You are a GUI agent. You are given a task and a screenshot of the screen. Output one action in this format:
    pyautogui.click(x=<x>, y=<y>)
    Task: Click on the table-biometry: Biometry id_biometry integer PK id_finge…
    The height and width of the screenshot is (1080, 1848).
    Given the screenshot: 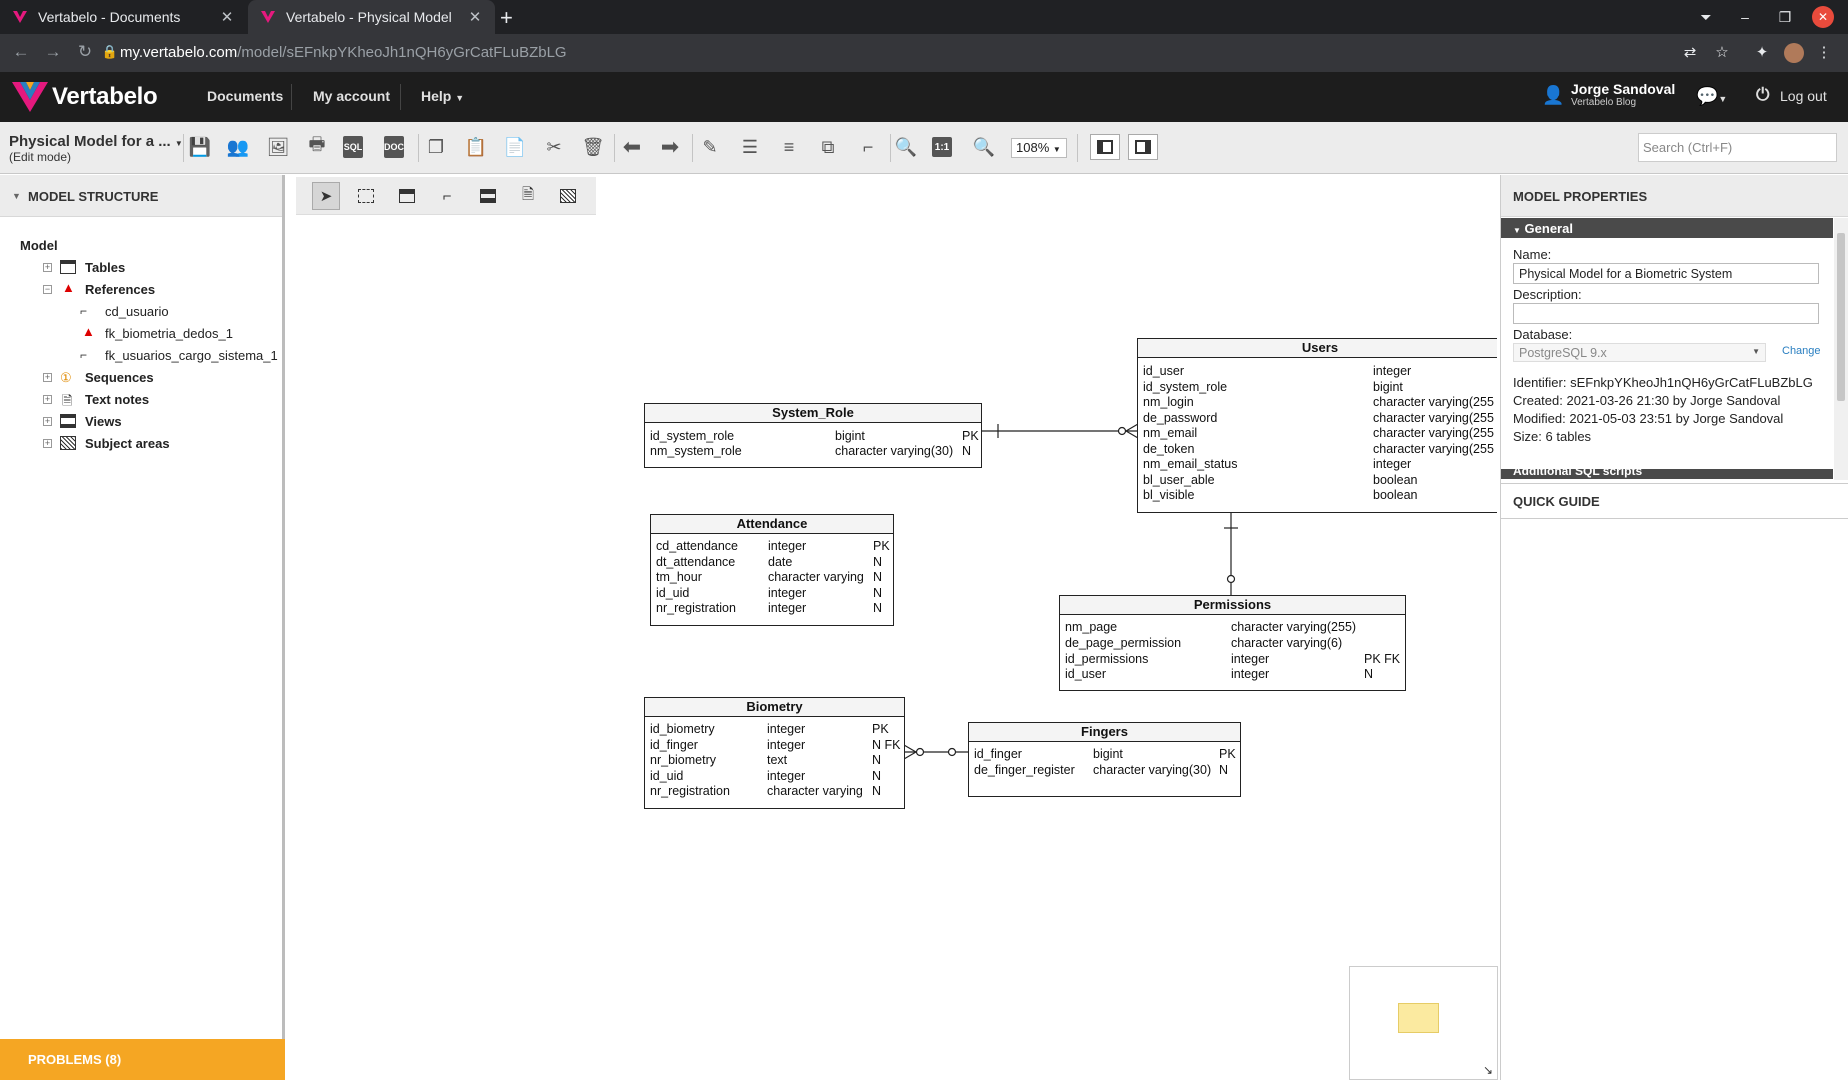 What is the action you would take?
    pyautogui.click(x=774, y=753)
    